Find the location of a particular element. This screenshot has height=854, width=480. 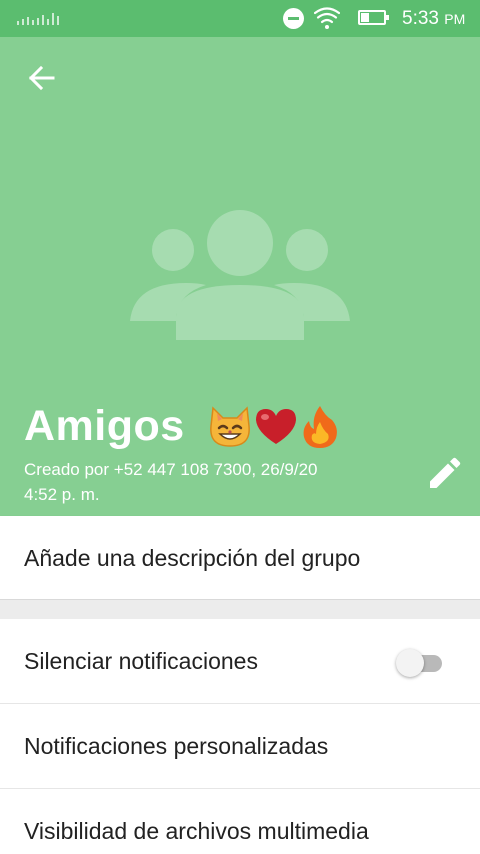

status-bar: 5:33 PM is located at coordinates (240, 18).